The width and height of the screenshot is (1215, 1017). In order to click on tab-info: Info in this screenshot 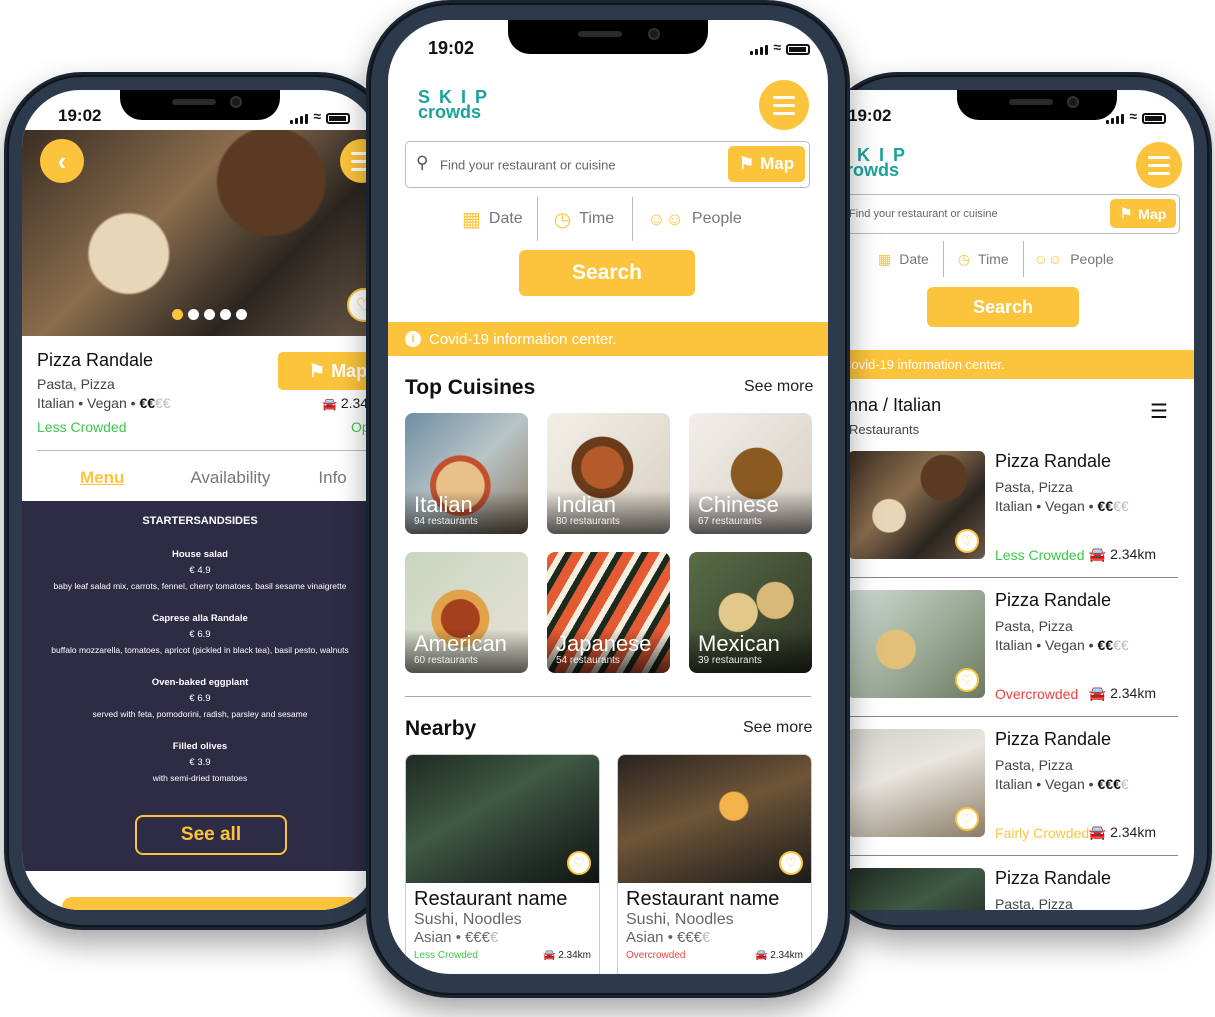, I will do `click(332, 478)`.